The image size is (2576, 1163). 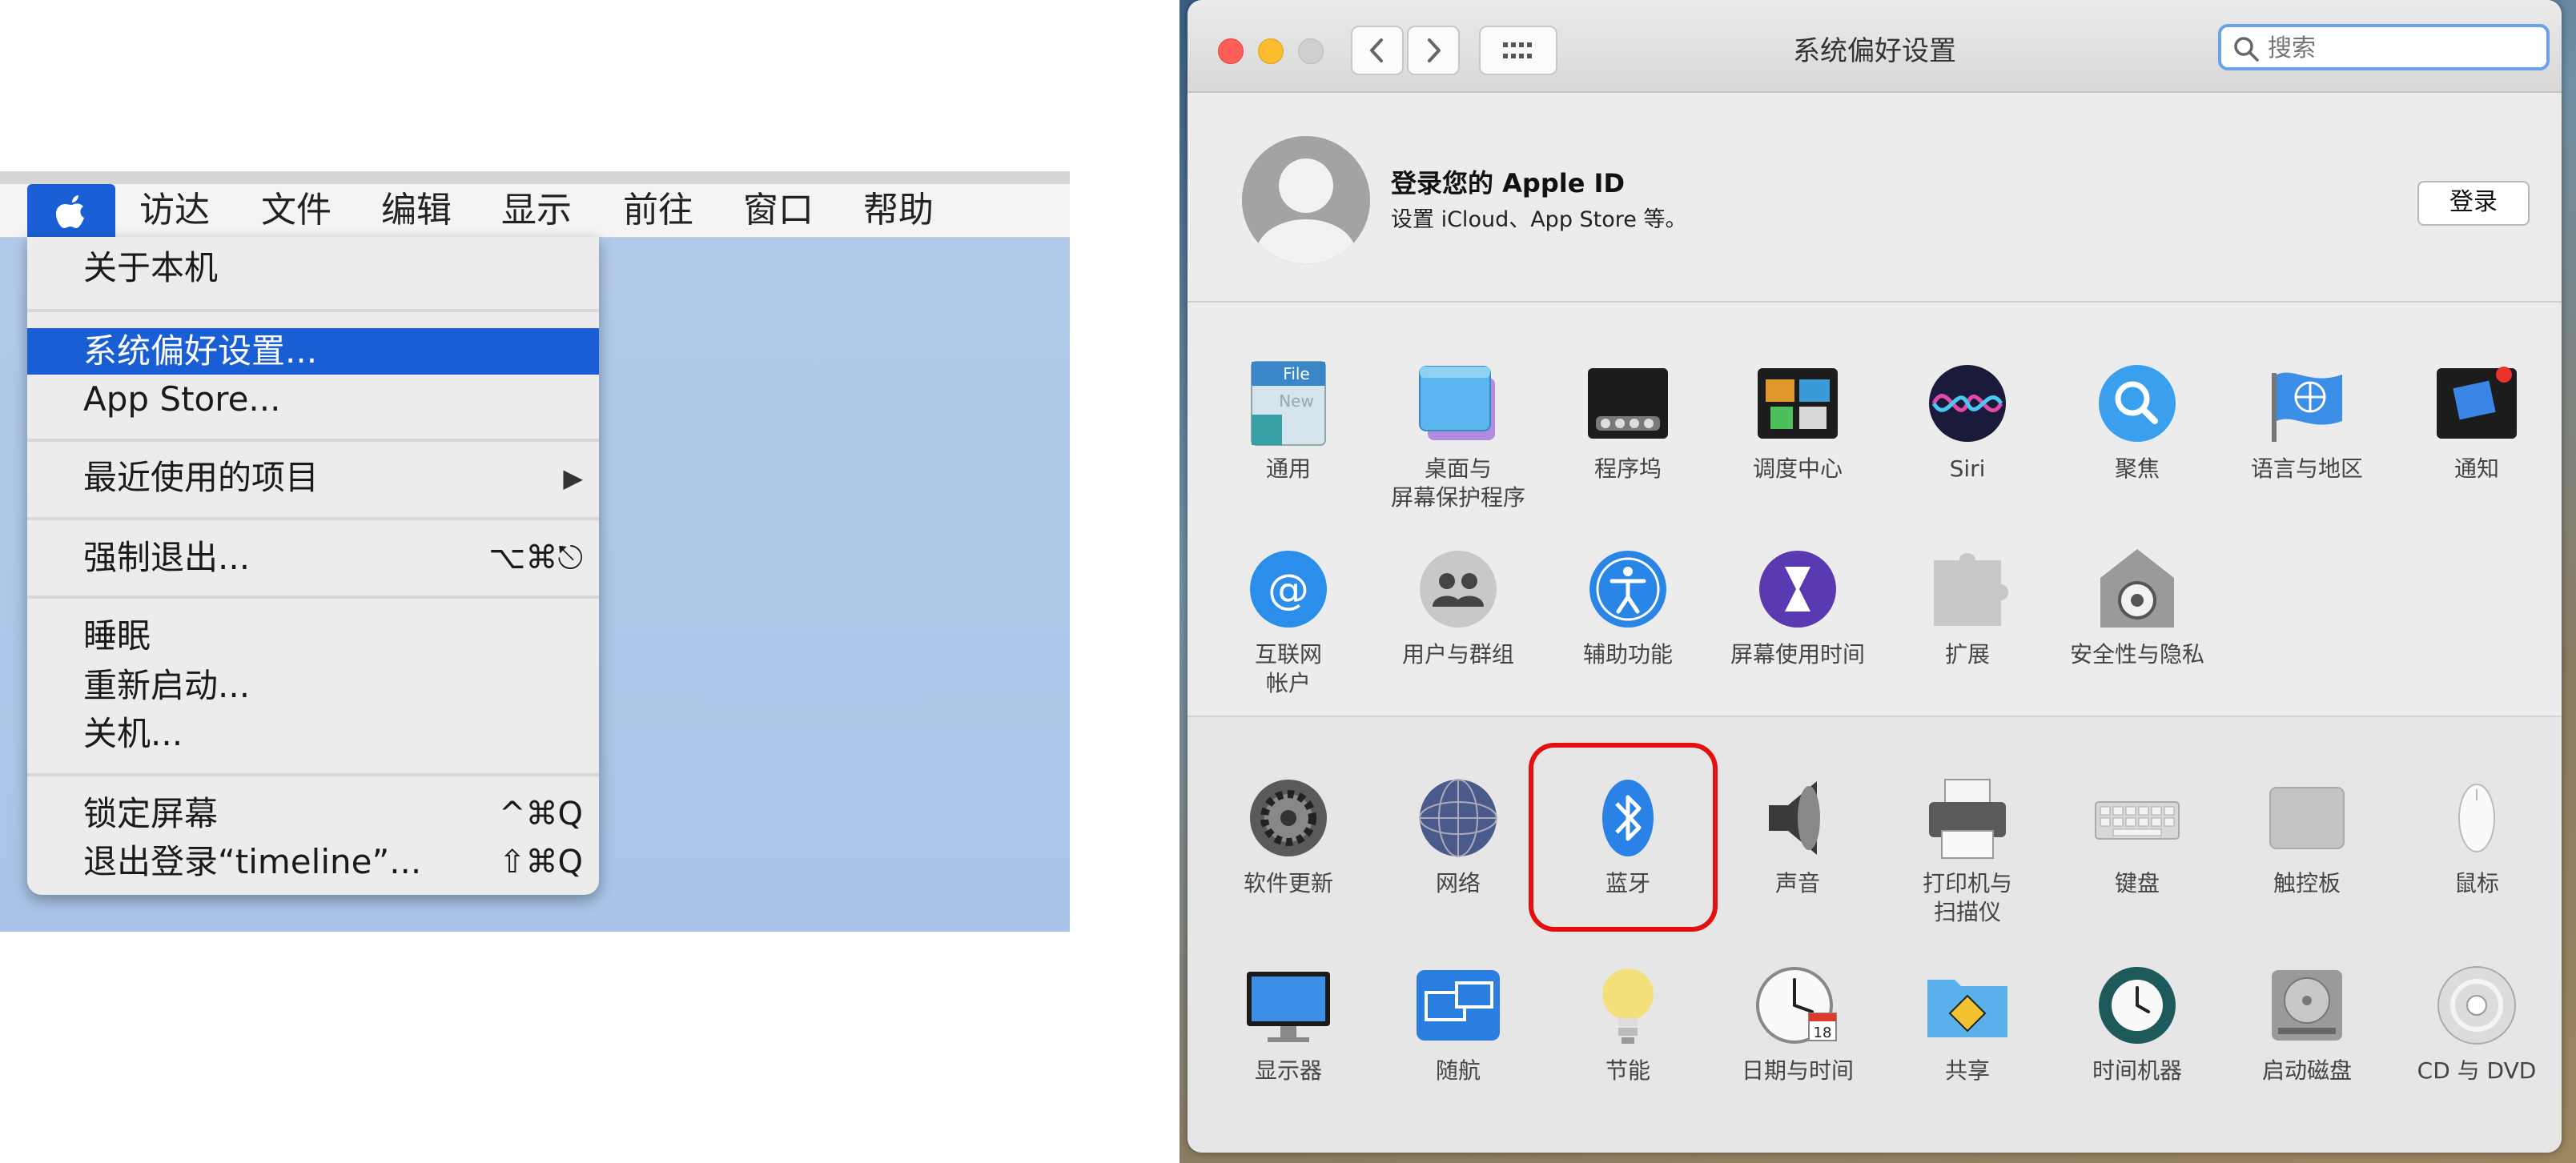 What do you see at coordinates (2246, 49) in the screenshot?
I see `search-icon` at bounding box center [2246, 49].